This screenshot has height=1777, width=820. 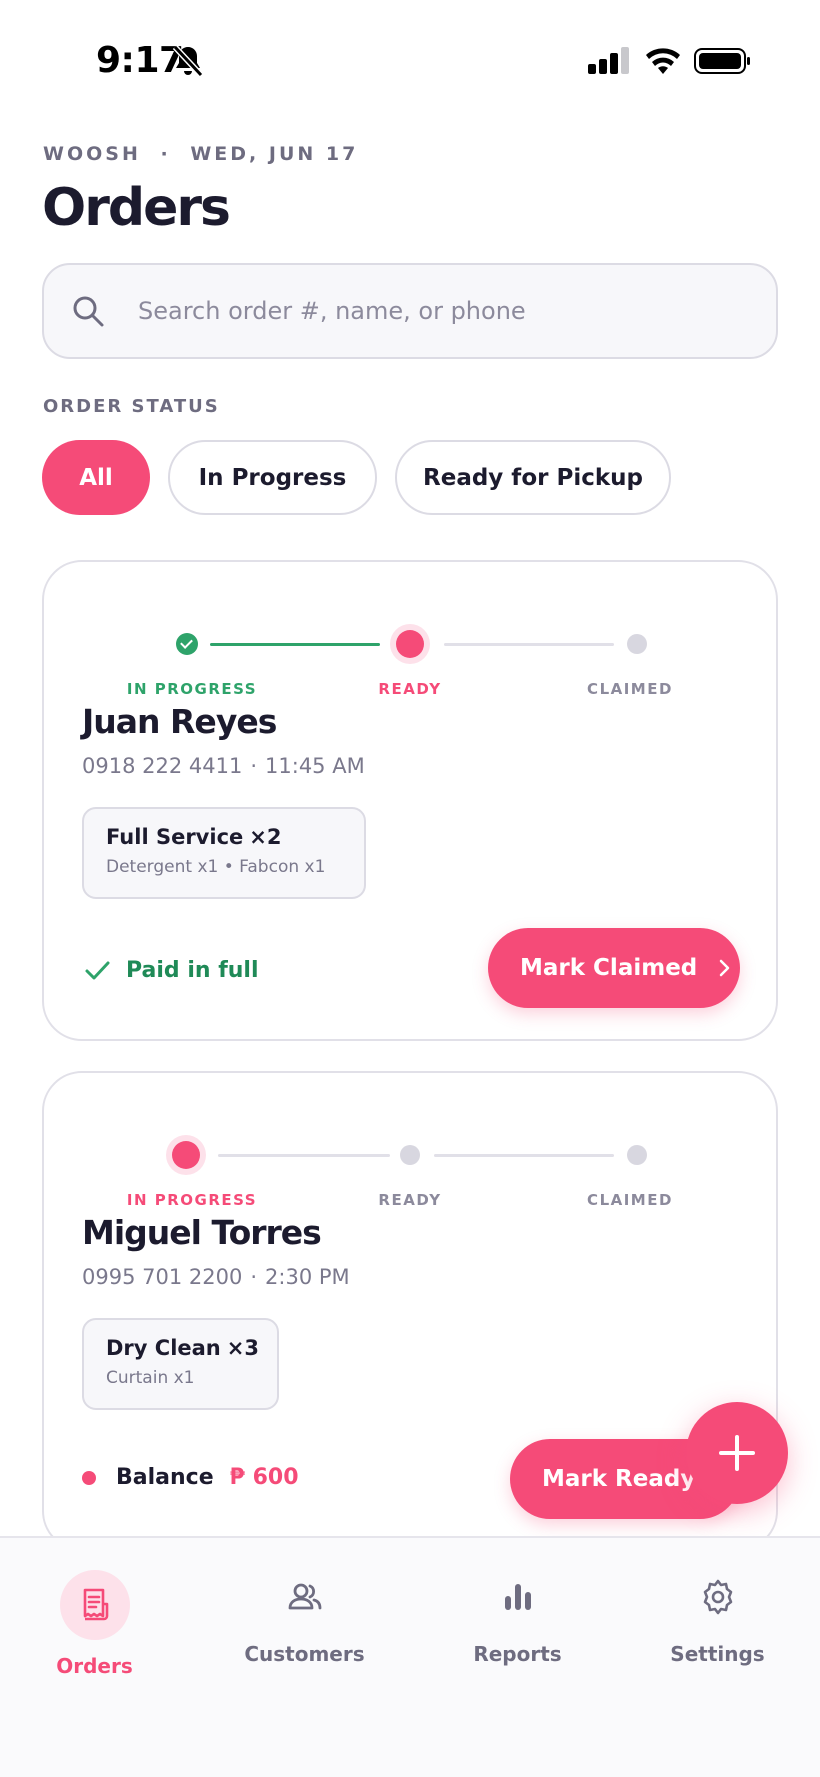 What do you see at coordinates (718, 1597) in the screenshot?
I see `gear-icon` at bounding box center [718, 1597].